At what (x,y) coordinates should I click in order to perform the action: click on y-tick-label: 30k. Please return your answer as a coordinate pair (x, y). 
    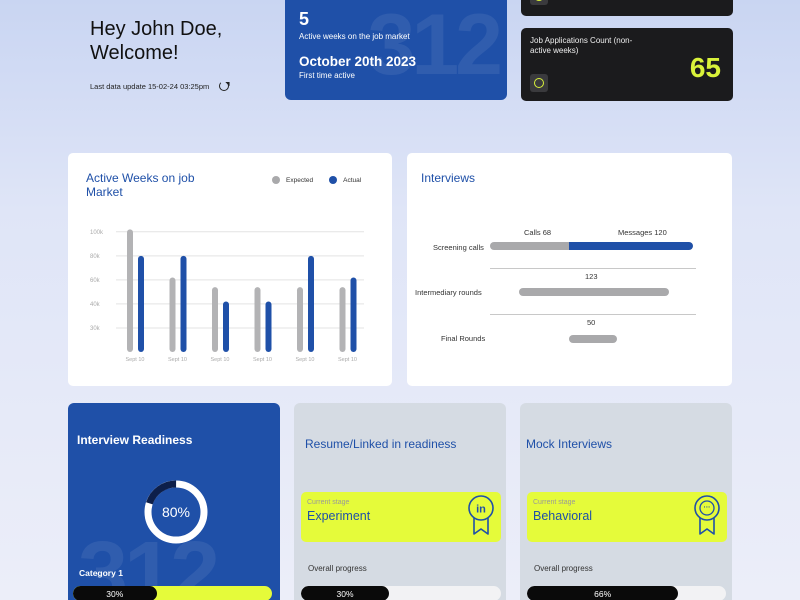
    Looking at the image, I should click on (95, 329).